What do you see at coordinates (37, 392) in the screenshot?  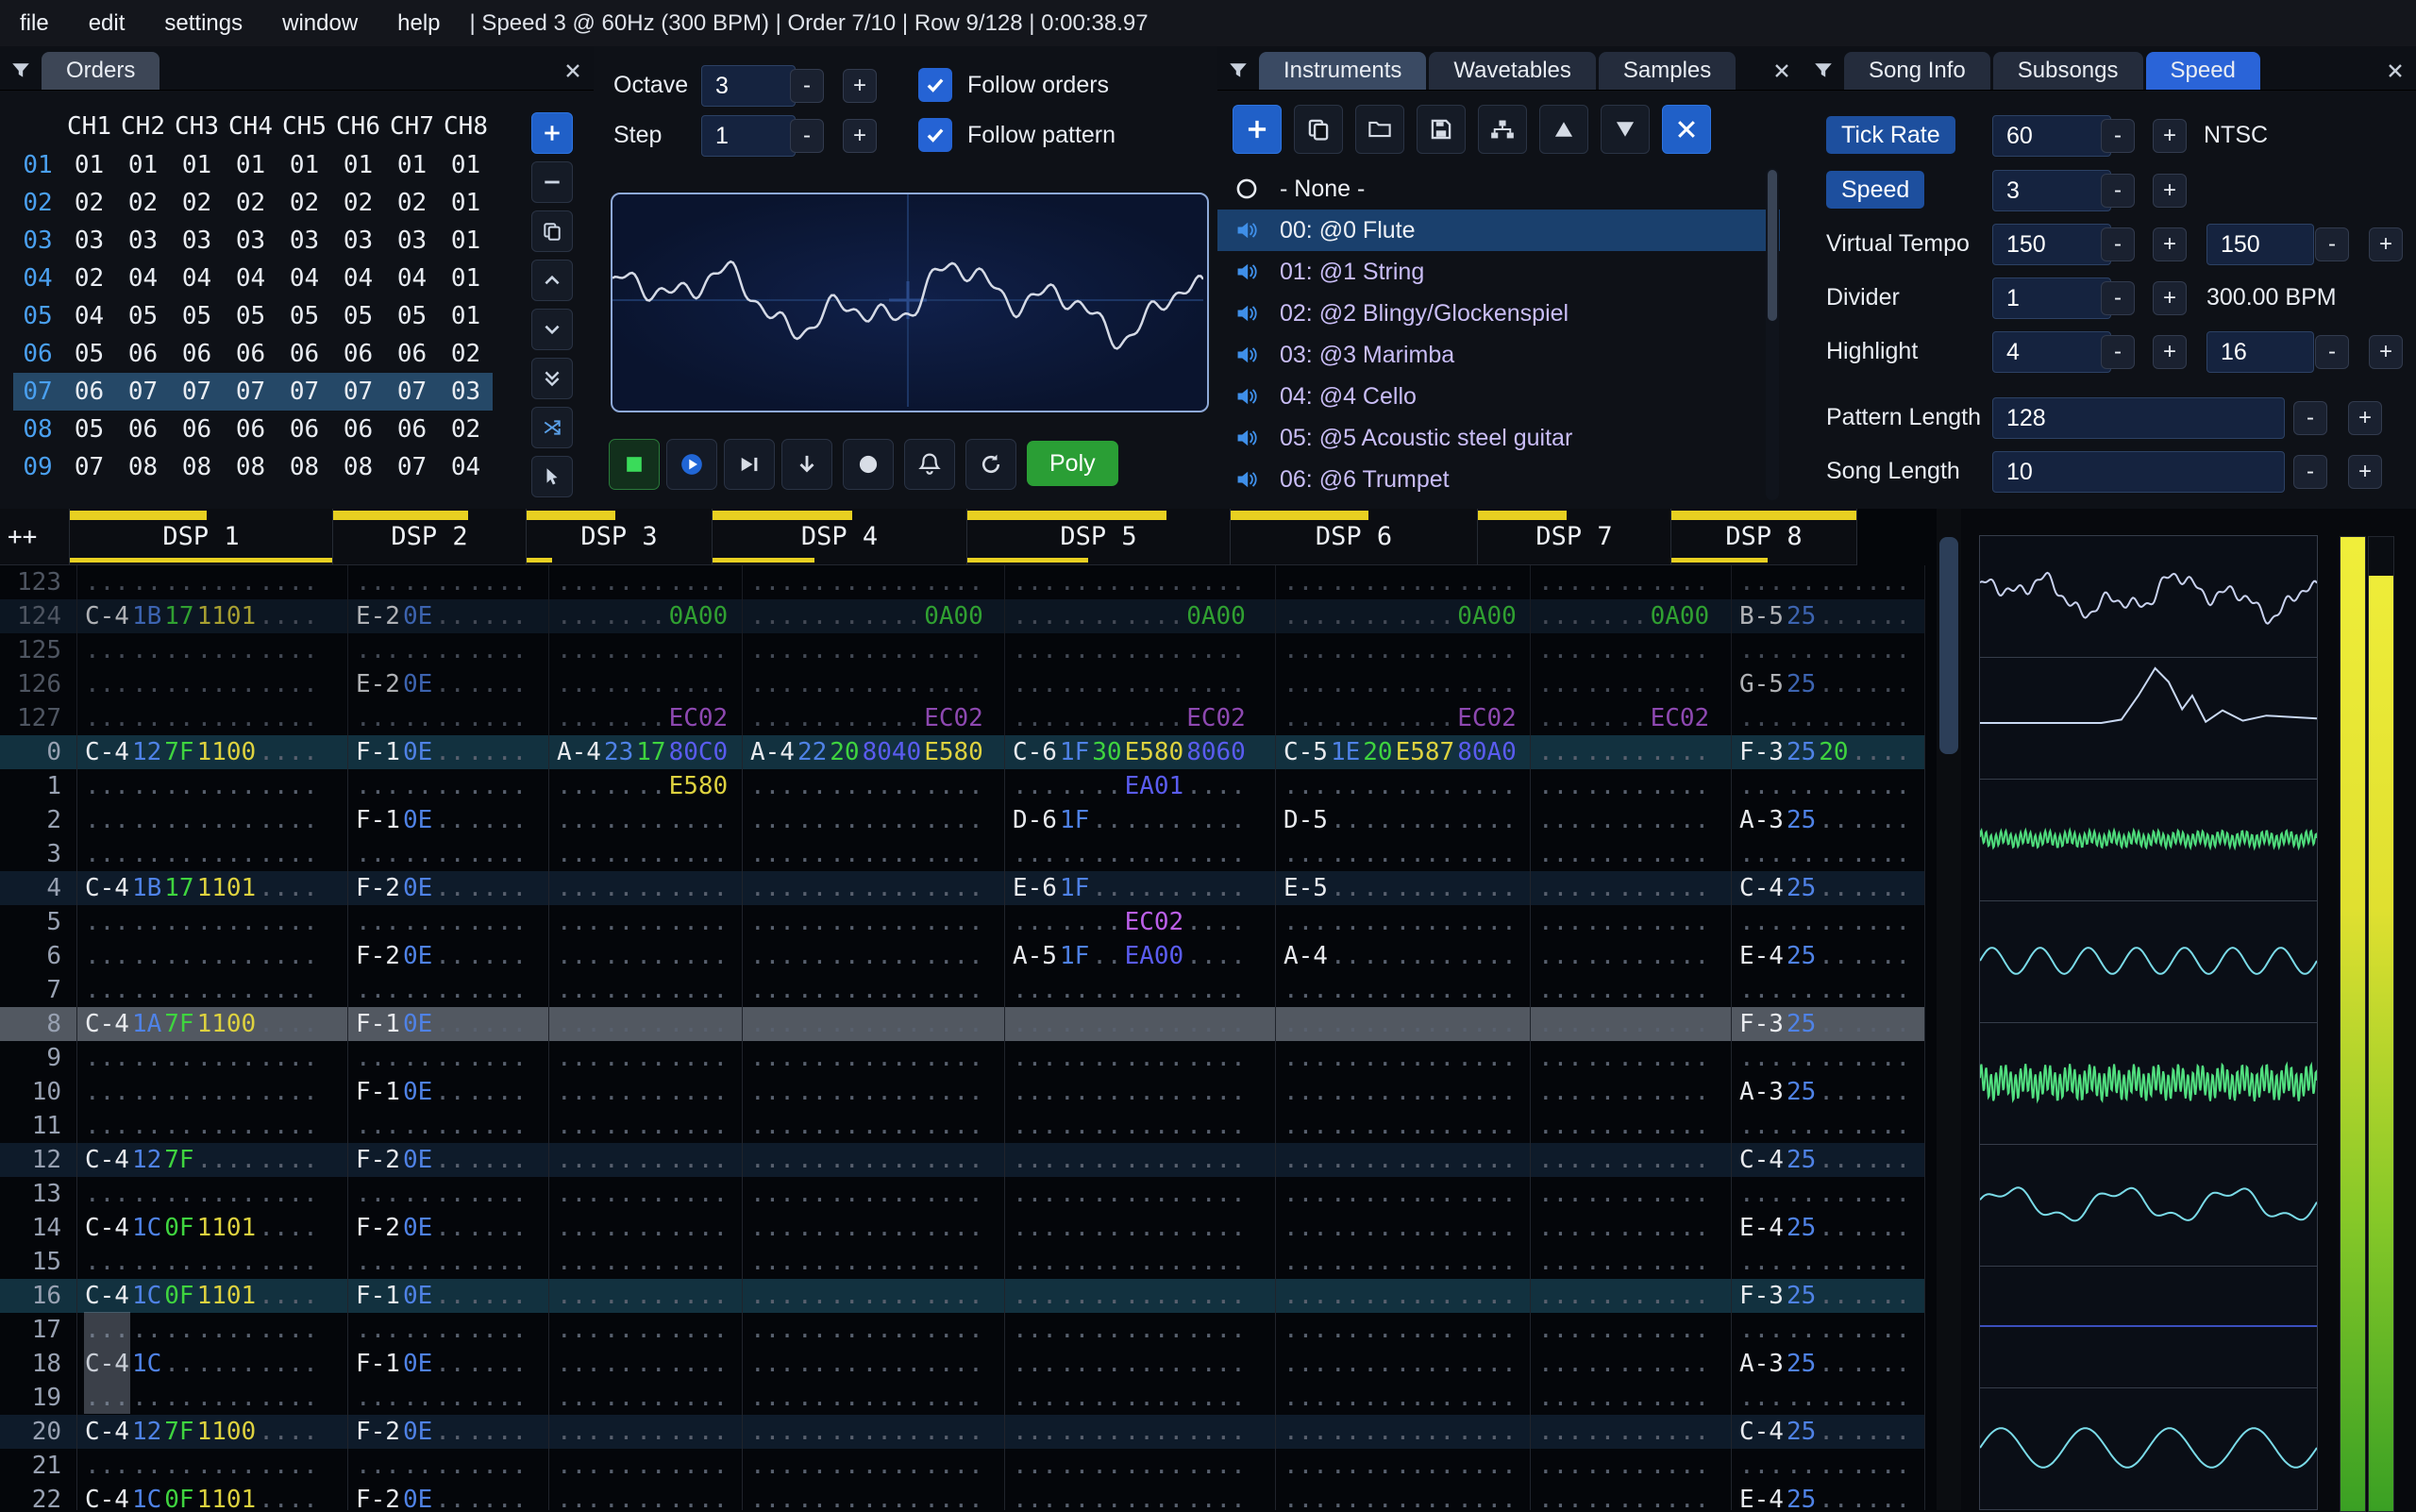 I see `order-row-number: 07` at bounding box center [37, 392].